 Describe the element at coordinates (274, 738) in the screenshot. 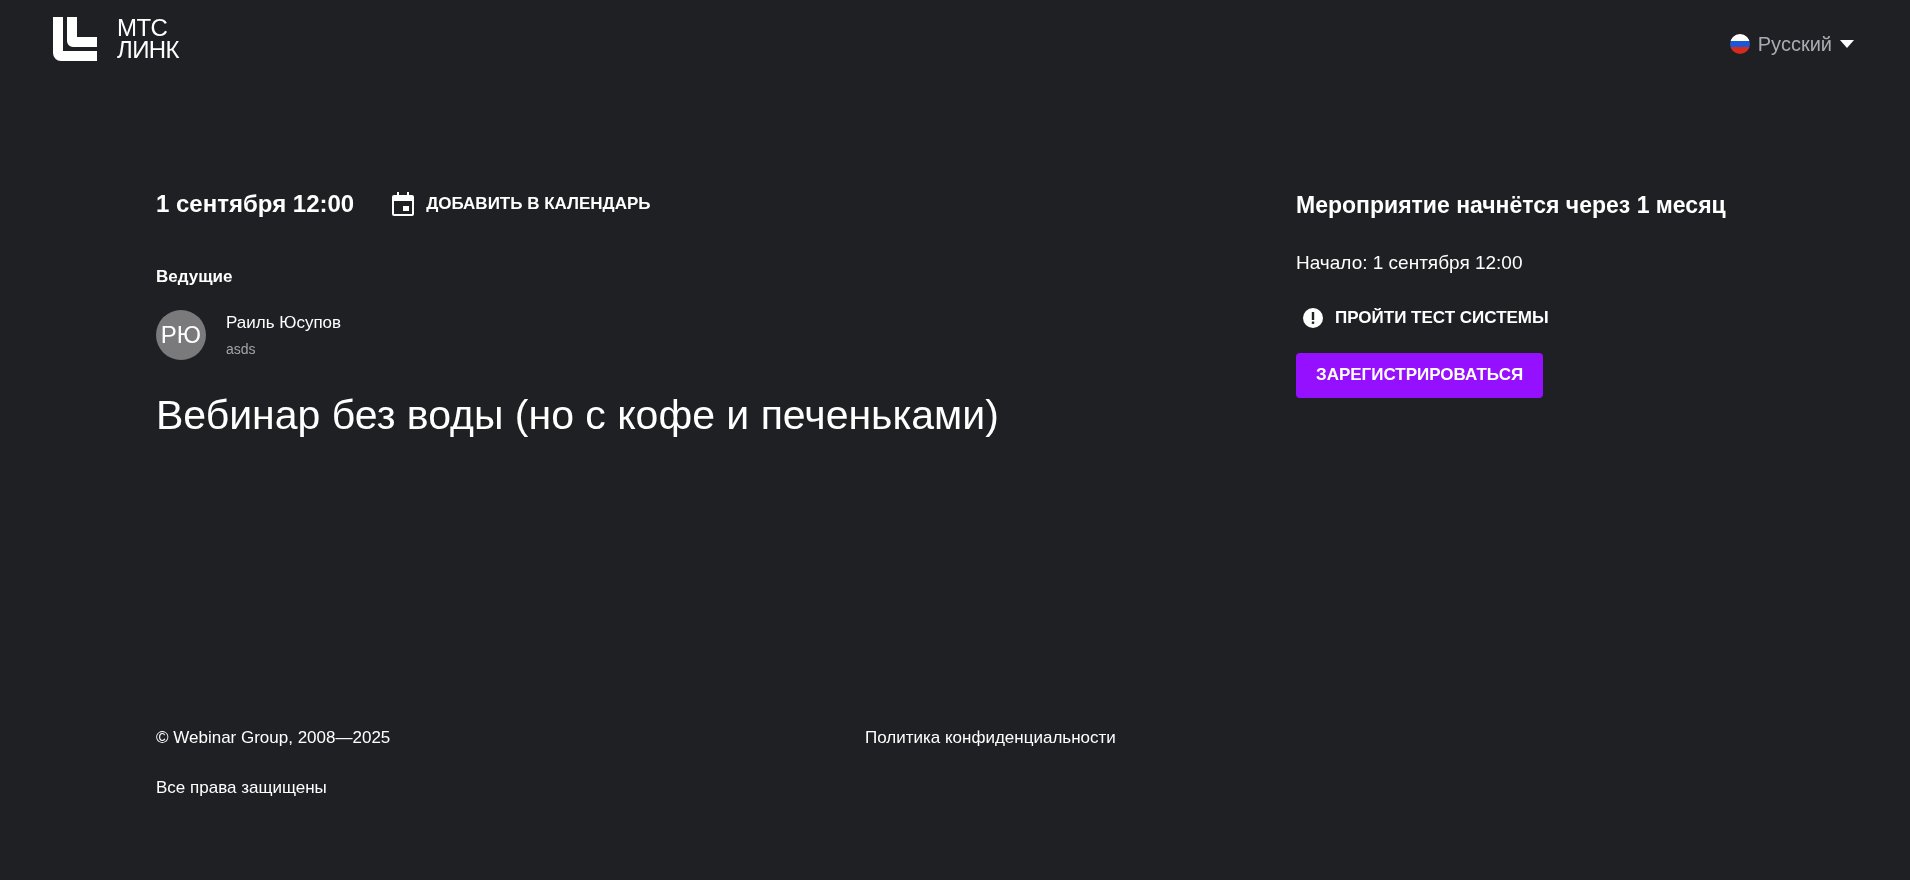

I see `copyright-text: © Webinar Group, 2008—2025` at that location.